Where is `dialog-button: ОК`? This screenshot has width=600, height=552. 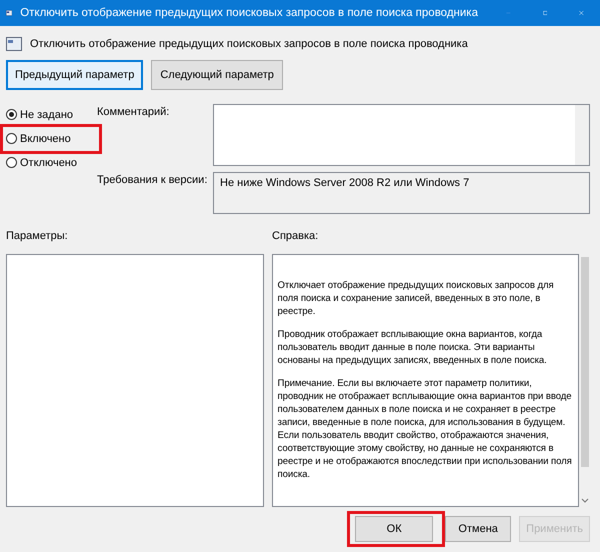 dialog-button: ОК is located at coordinates (394, 529).